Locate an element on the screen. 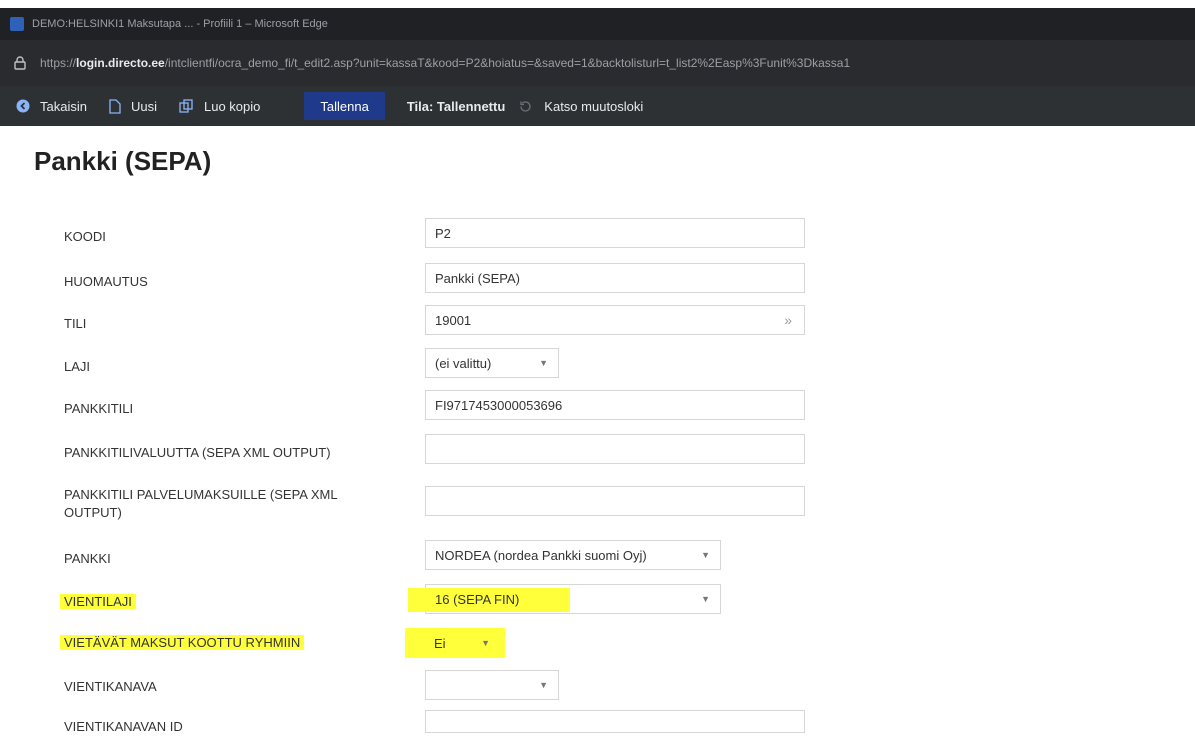 The height and width of the screenshot is (736, 1195). new-document-icon is located at coordinates (115, 106).